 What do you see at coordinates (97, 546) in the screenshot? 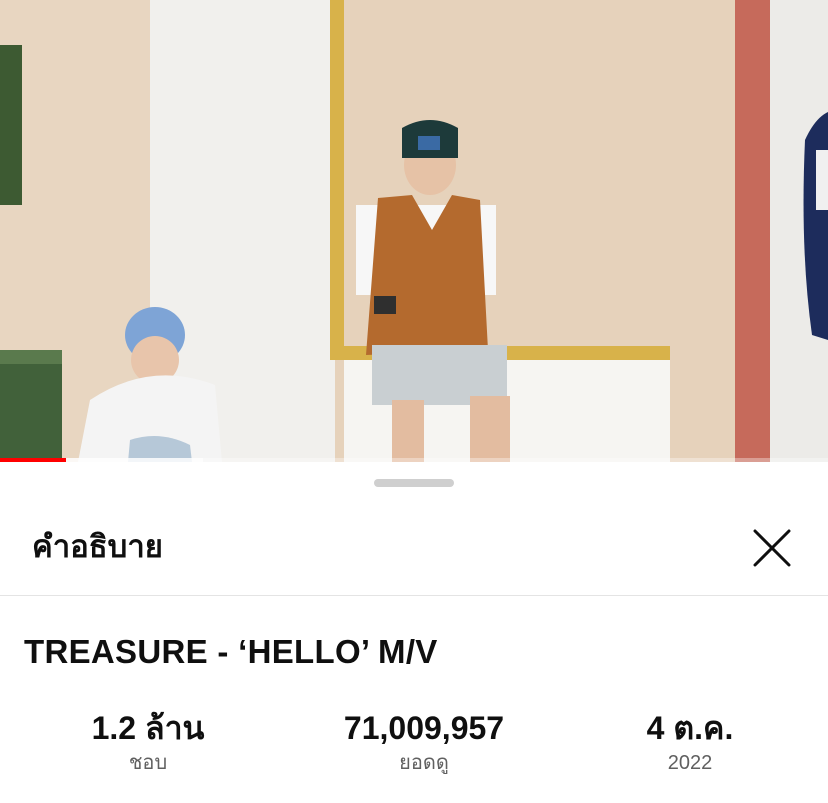
I see `sheet-title: คำอธิบาย` at bounding box center [97, 546].